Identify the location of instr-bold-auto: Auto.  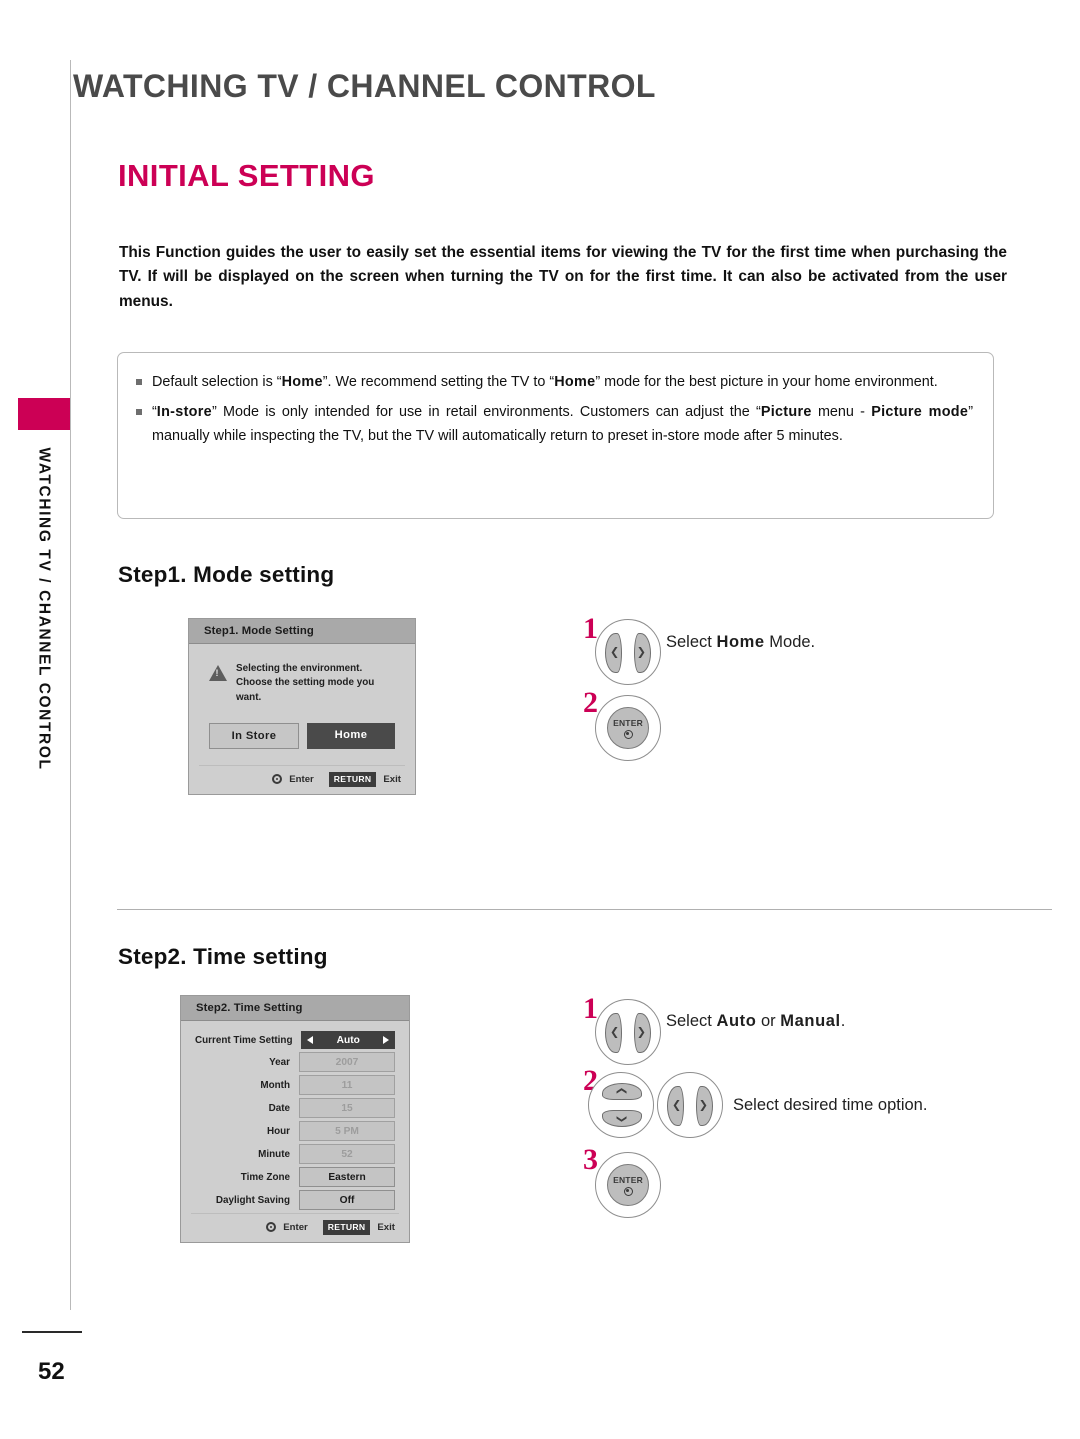
(736, 1021).